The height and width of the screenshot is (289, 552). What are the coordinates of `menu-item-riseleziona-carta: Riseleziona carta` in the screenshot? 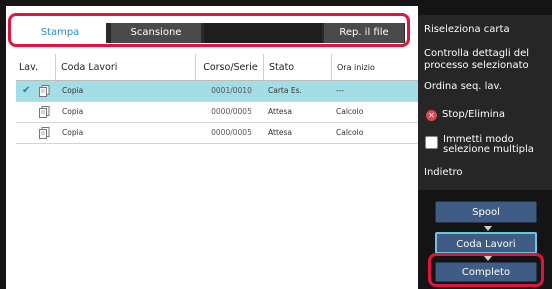 It's located at (487, 30).